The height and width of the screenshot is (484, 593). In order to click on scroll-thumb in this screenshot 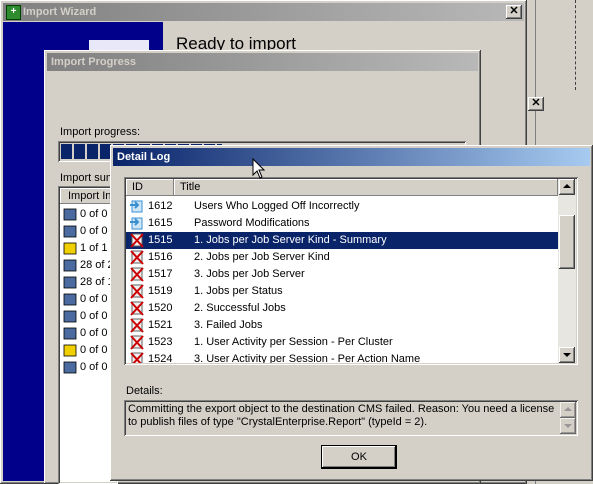, I will do `click(567, 242)`.